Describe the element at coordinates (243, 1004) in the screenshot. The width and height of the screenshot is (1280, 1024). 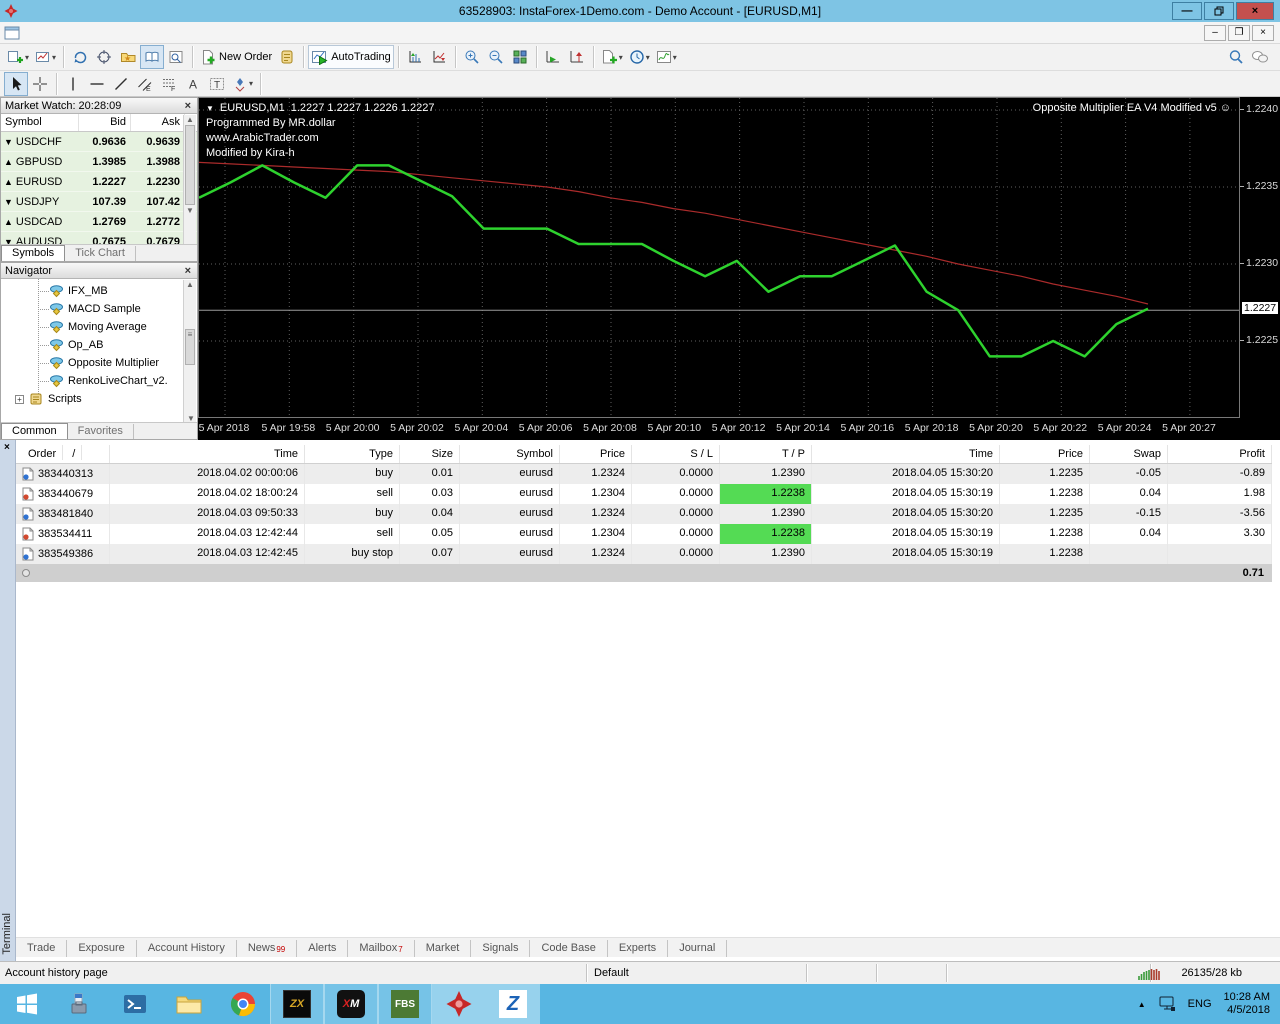
I see `chrome-button` at that location.